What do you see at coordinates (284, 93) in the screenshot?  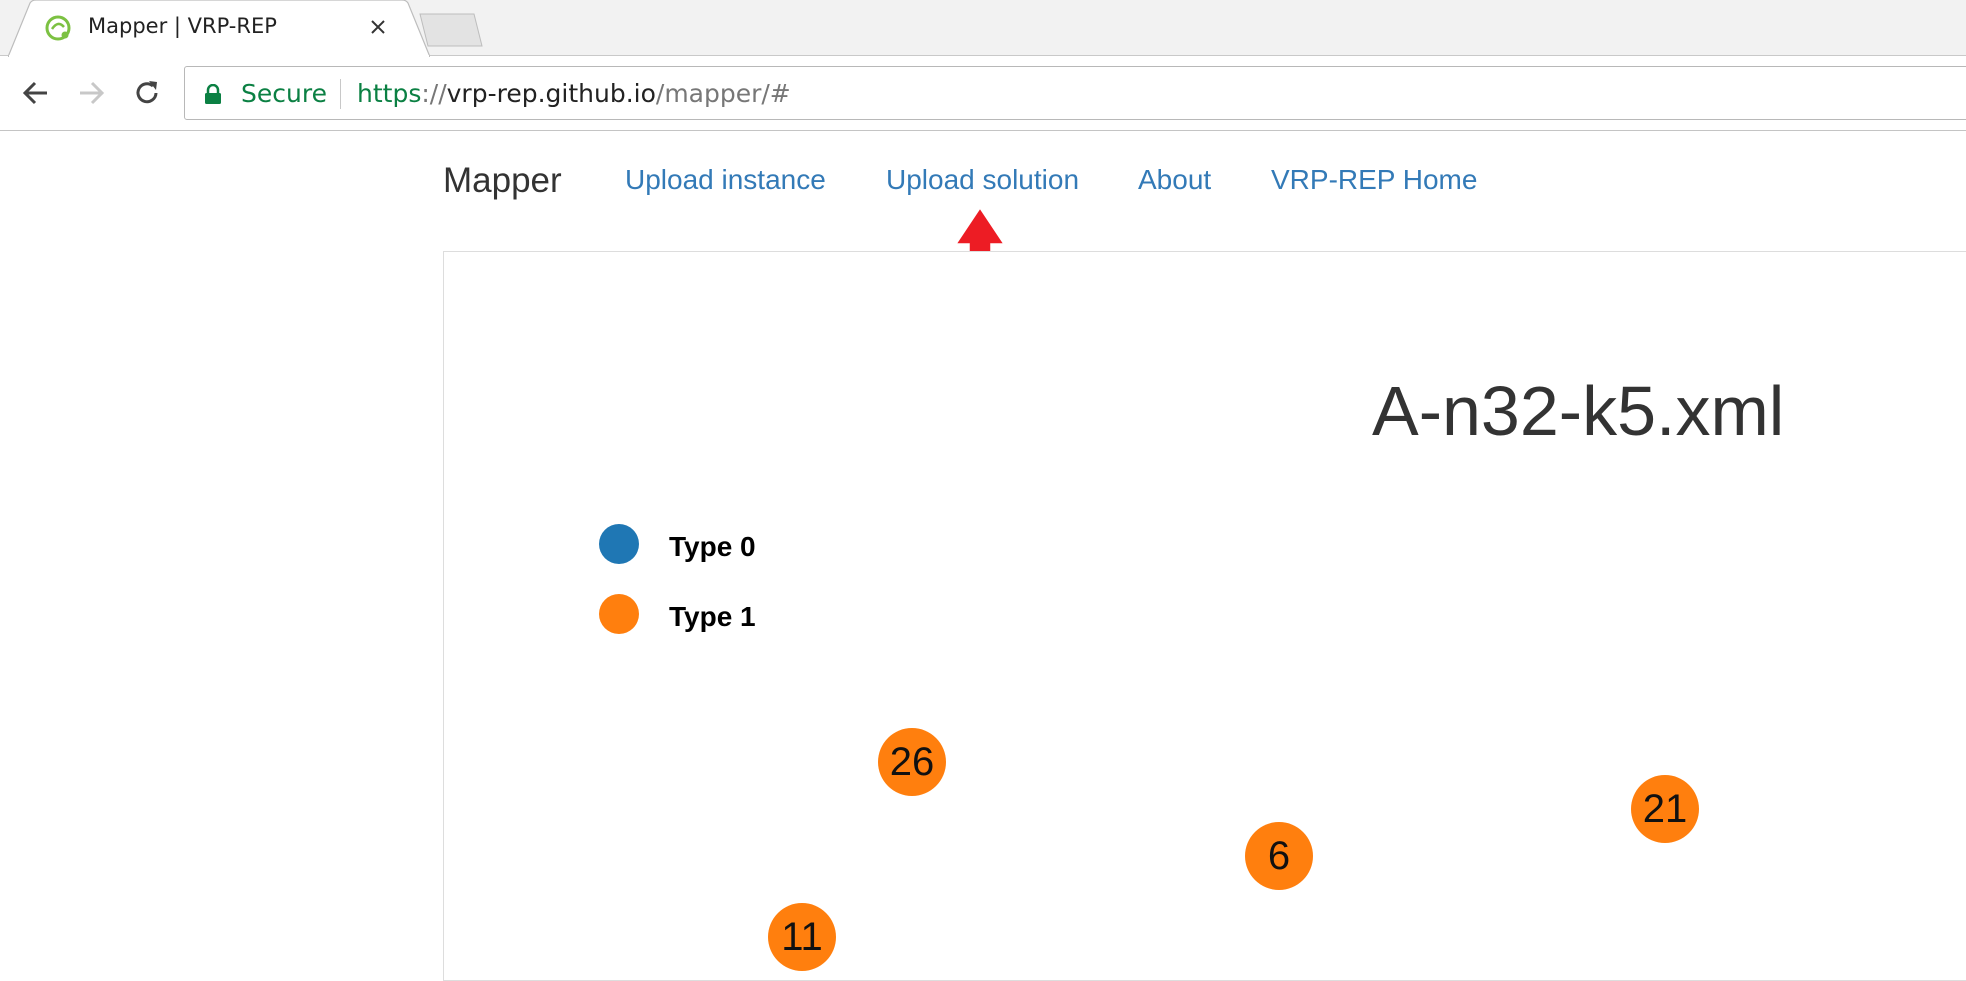 I see `secure-label: Secure` at bounding box center [284, 93].